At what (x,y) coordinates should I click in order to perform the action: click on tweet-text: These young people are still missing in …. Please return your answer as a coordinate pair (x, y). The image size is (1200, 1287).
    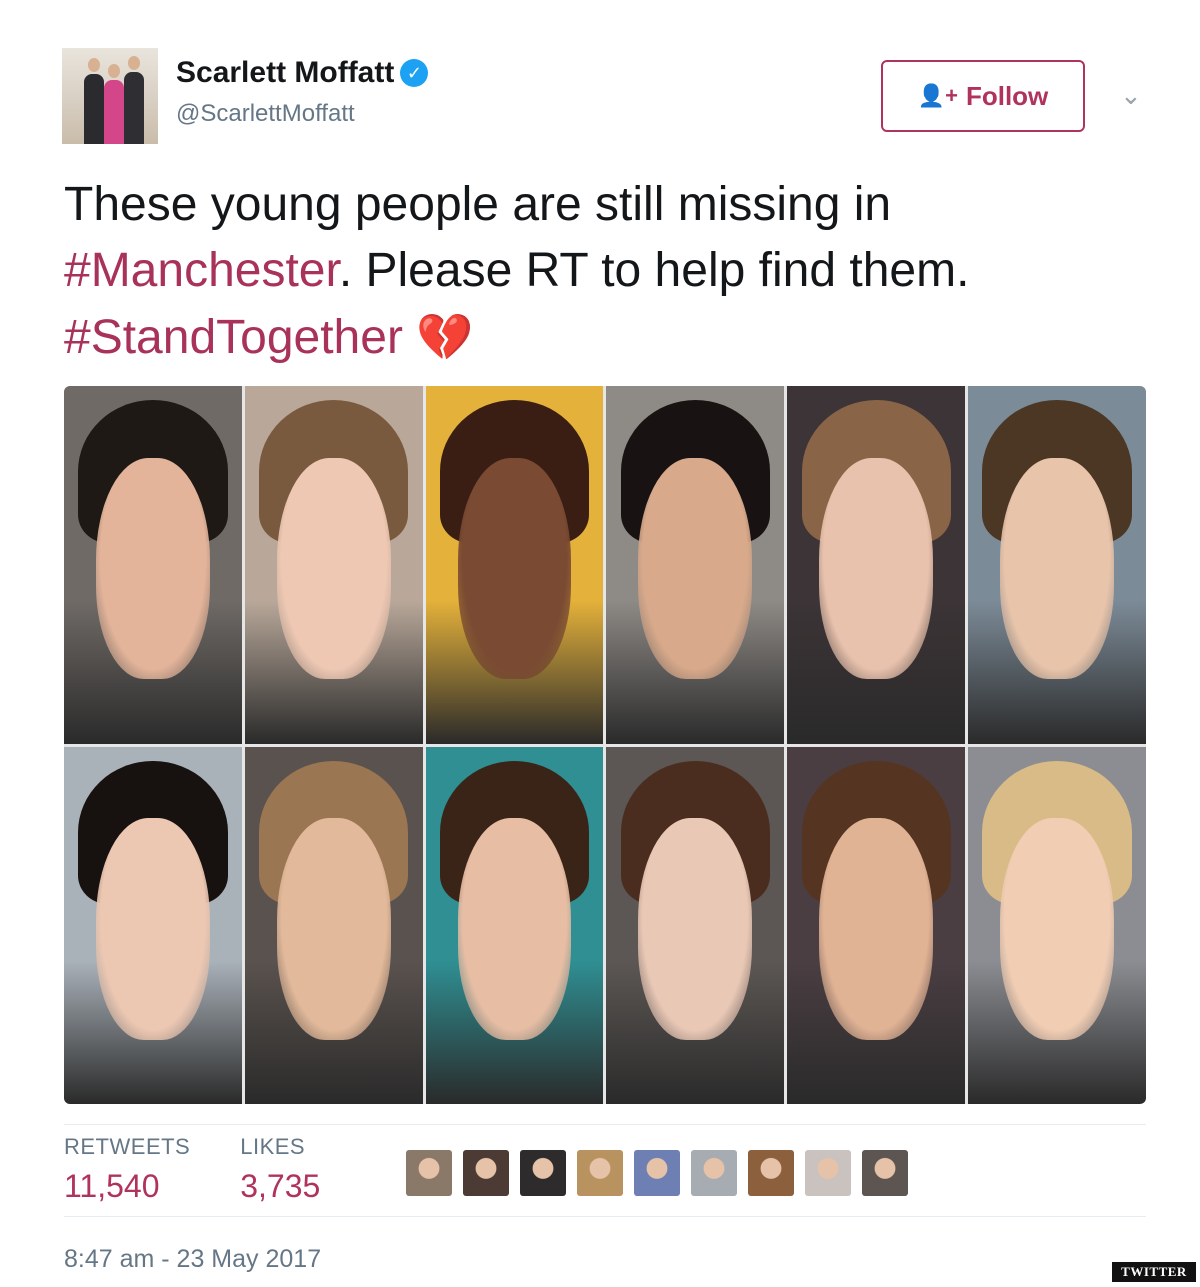
    Looking at the image, I should click on (604, 271).